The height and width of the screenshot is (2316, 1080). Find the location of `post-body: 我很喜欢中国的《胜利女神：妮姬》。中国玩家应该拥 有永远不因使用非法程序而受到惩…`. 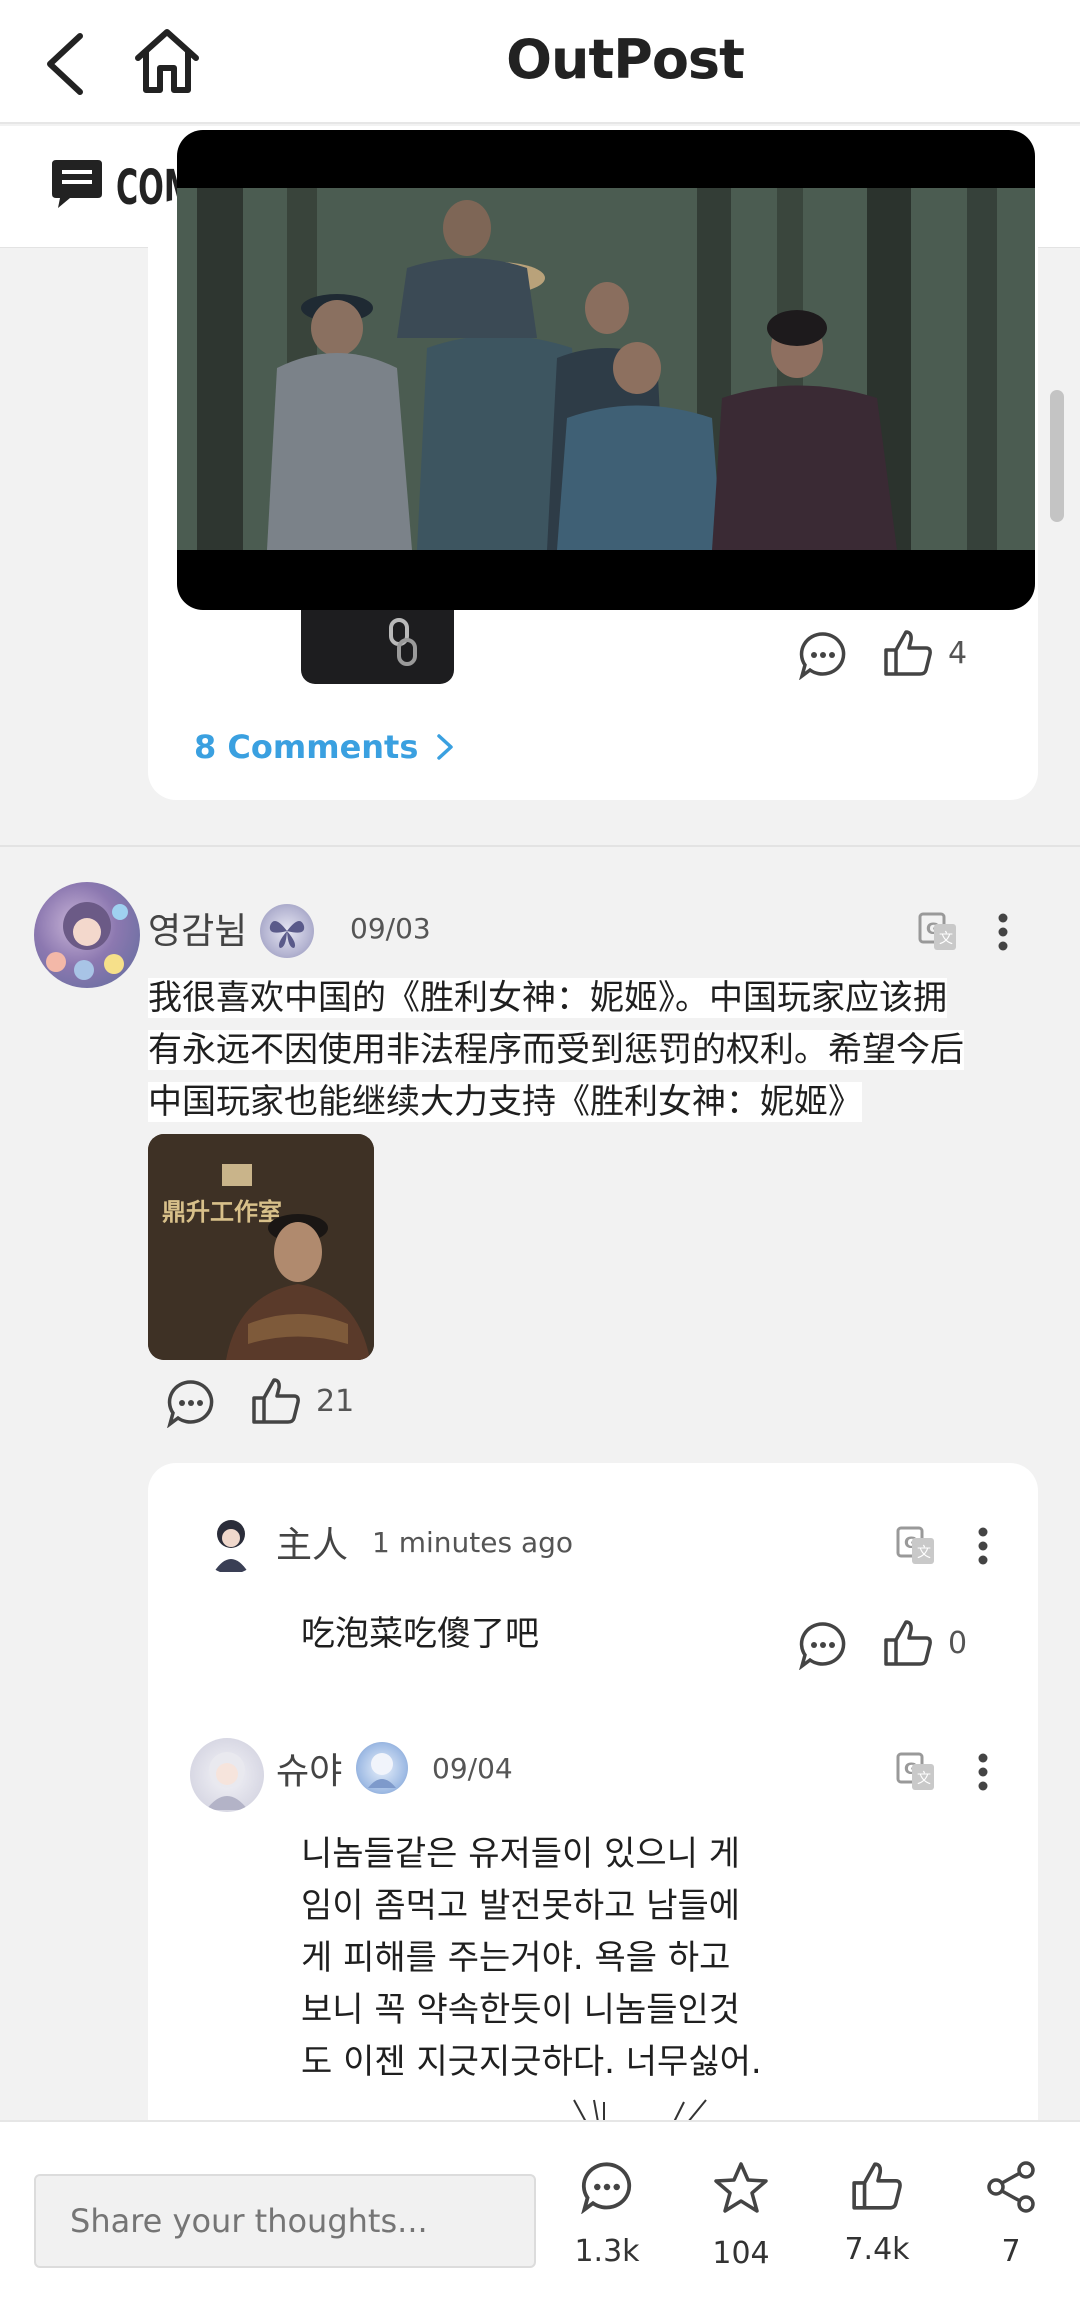

post-body: 我很喜欢中国的《胜利女神：妮姬》。中国玩家应该拥 有永远不因使用非法程序而受到惩… is located at coordinates (593, 1050).